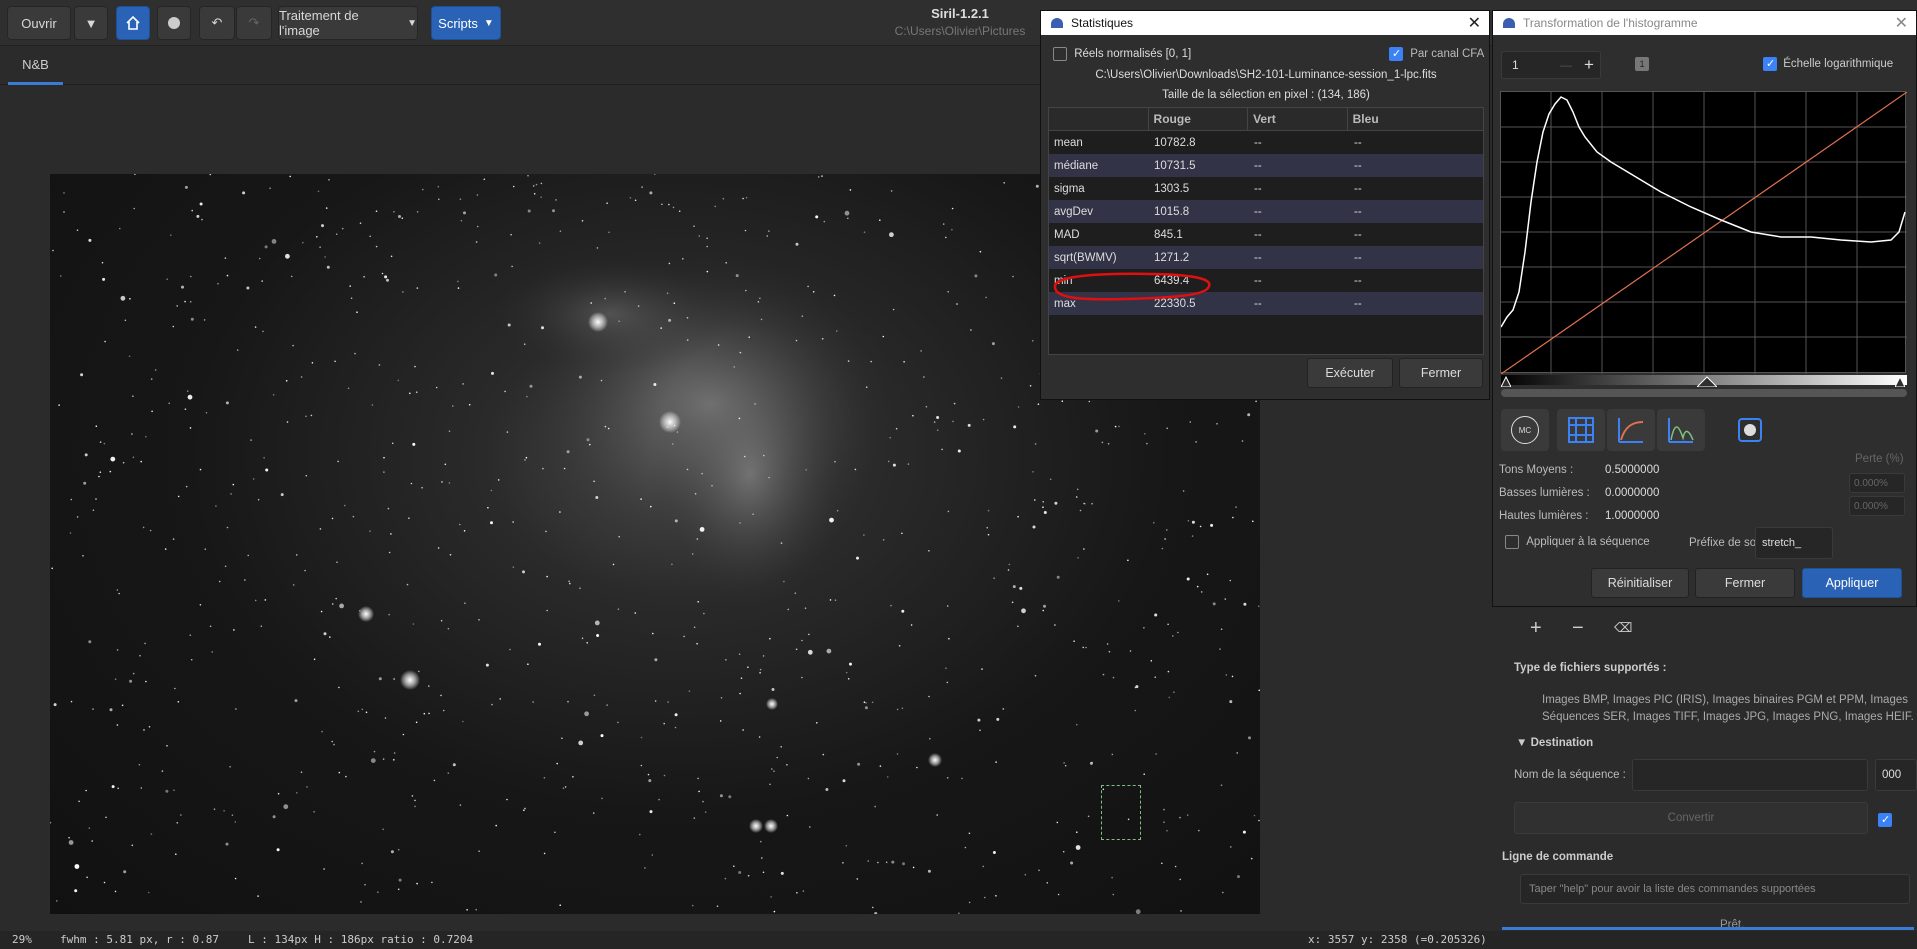 The height and width of the screenshot is (949, 1917). I want to click on seq-start-input: 000, so click(1896, 775).